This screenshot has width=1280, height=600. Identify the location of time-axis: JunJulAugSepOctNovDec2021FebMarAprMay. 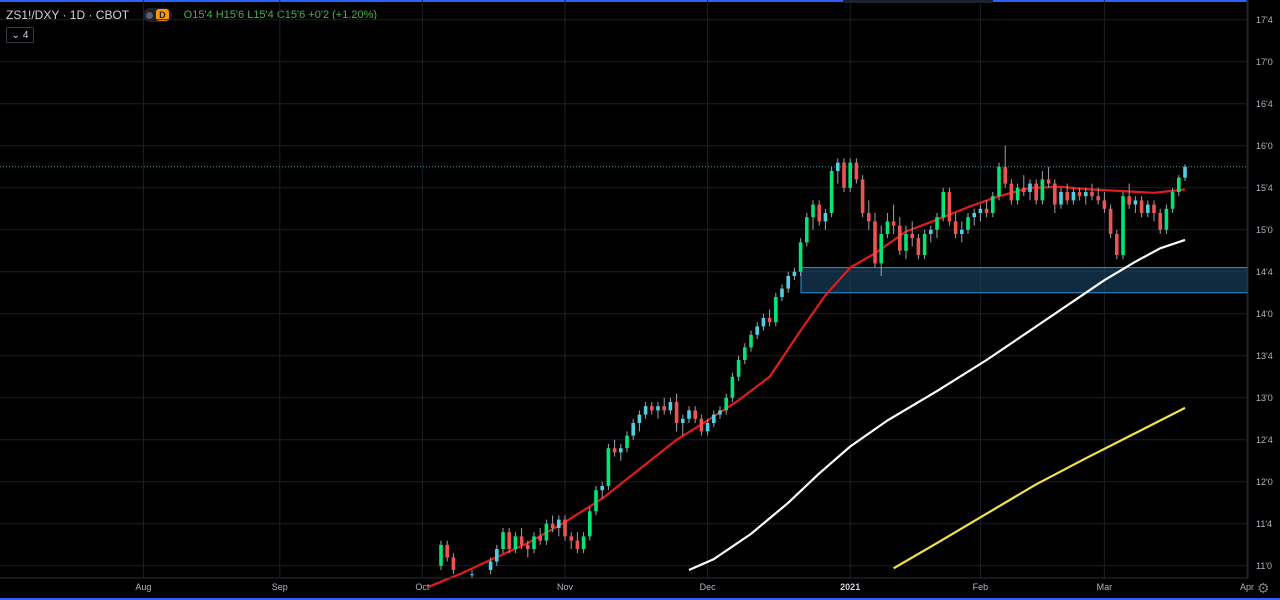
(640, 584).